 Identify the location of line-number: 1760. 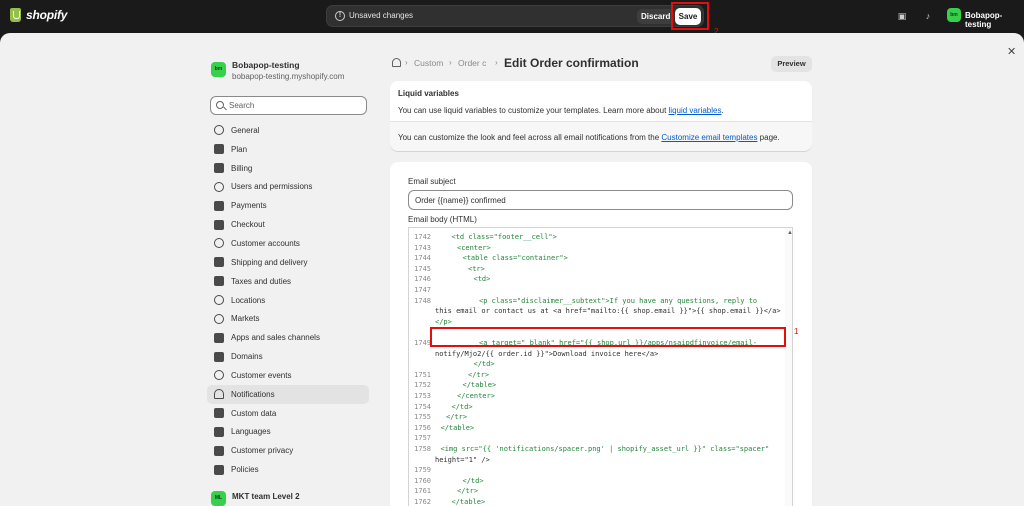
(422, 480).